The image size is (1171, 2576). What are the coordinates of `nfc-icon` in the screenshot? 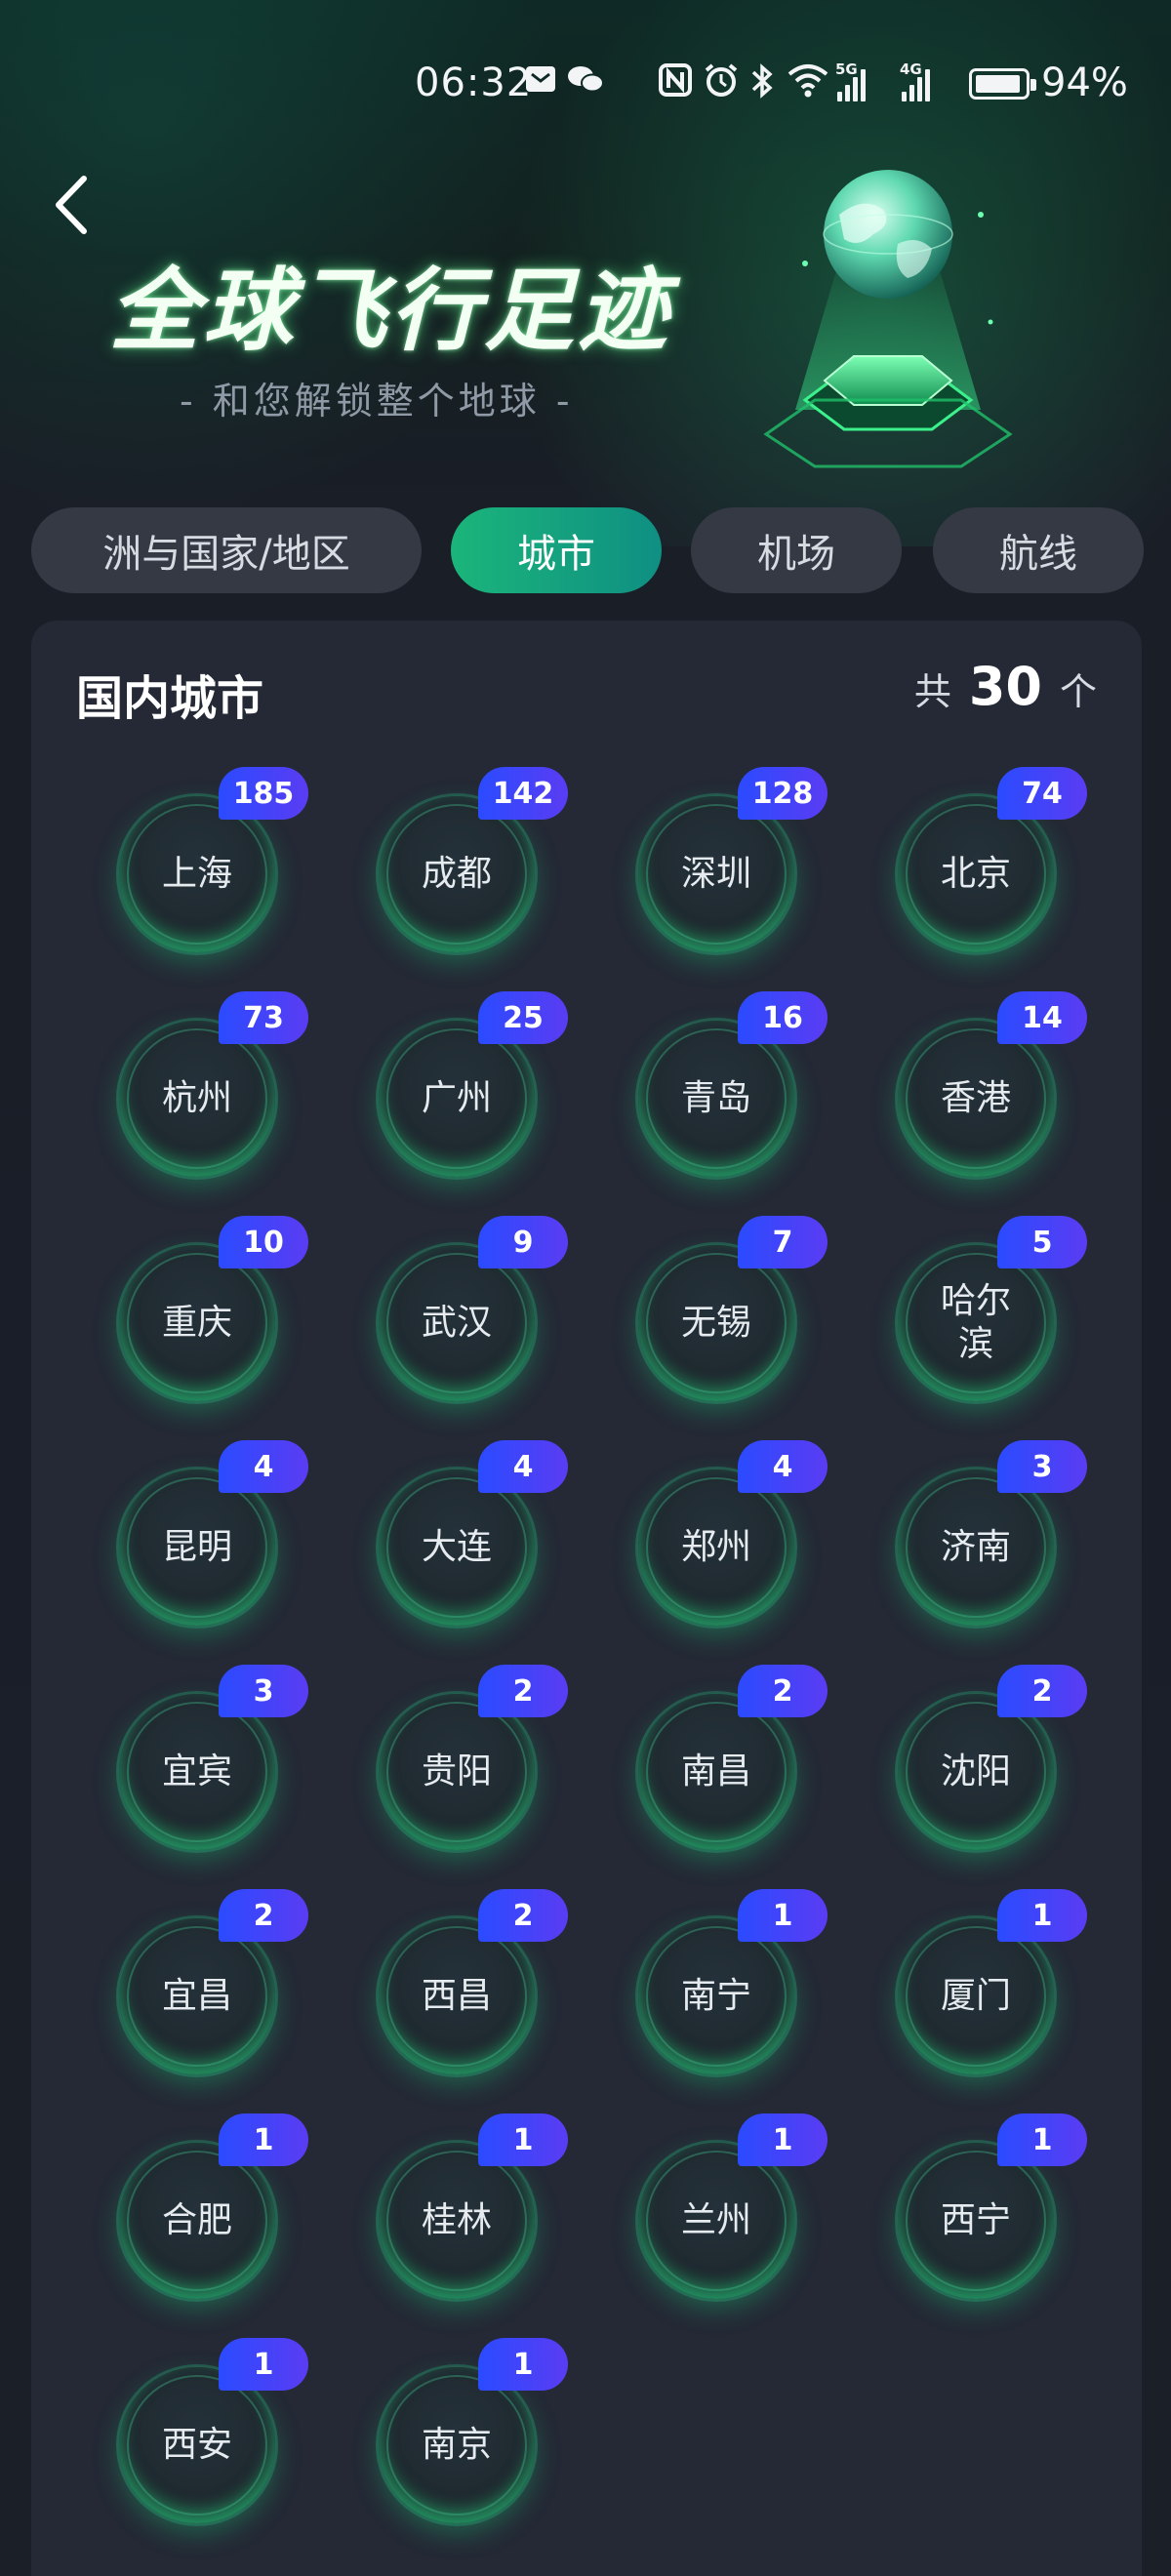 It's located at (675, 84).